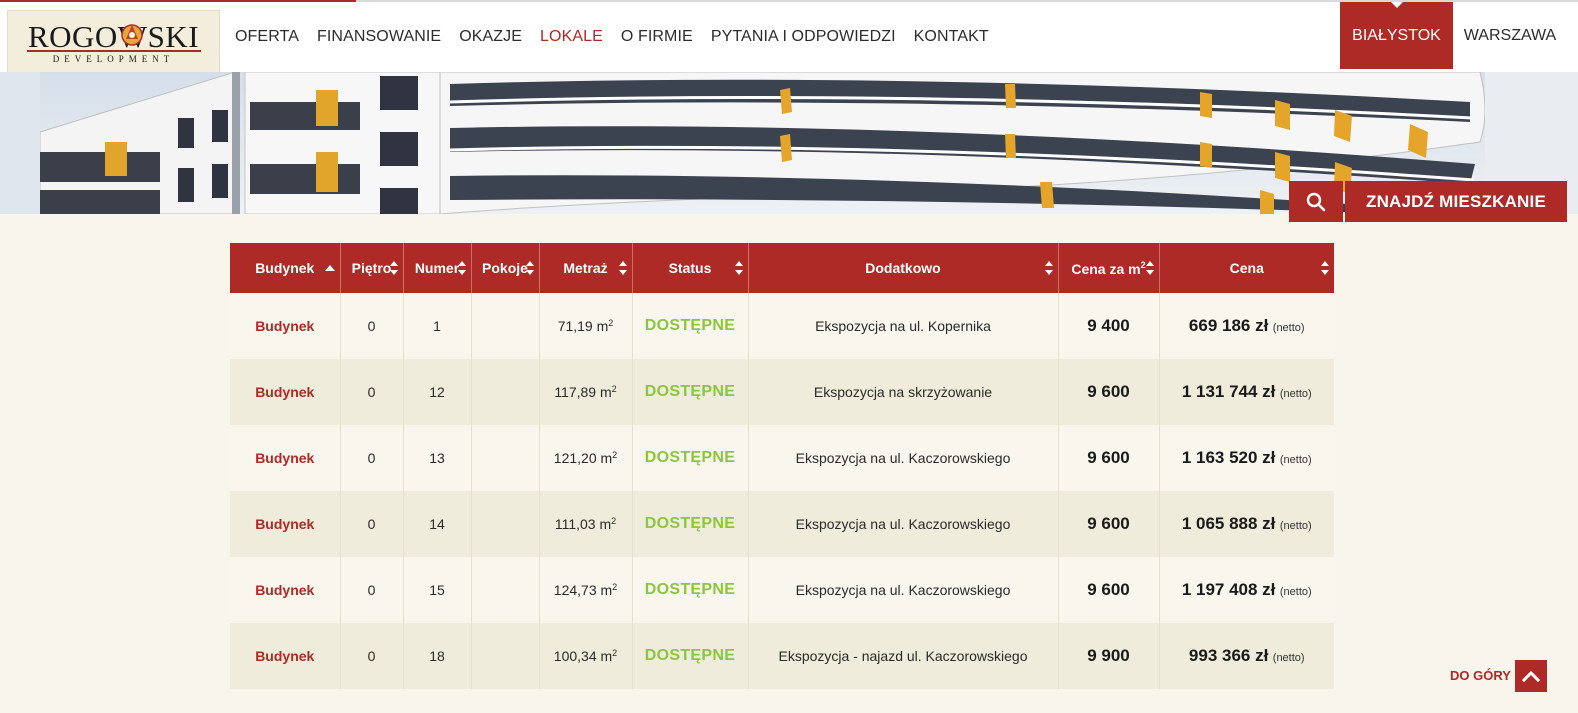 The image size is (1578, 713). I want to click on col-header-pokoje: Pokoje, so click(504, 268).